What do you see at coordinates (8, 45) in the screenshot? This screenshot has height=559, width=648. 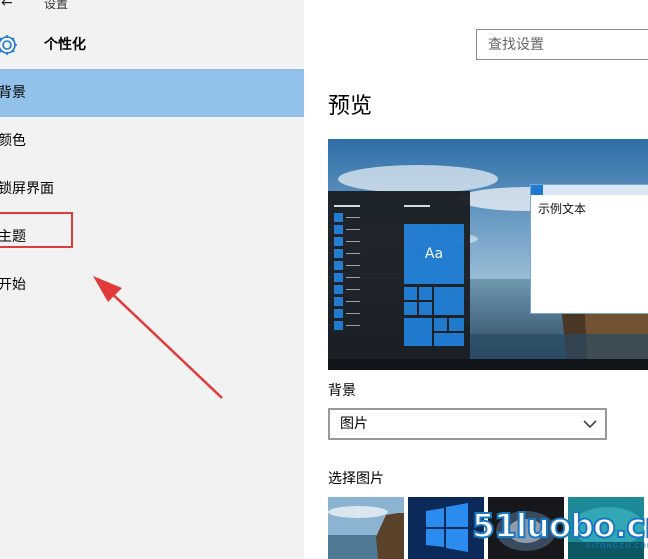 I see `gear-icon` at bounding box center [8, 45].